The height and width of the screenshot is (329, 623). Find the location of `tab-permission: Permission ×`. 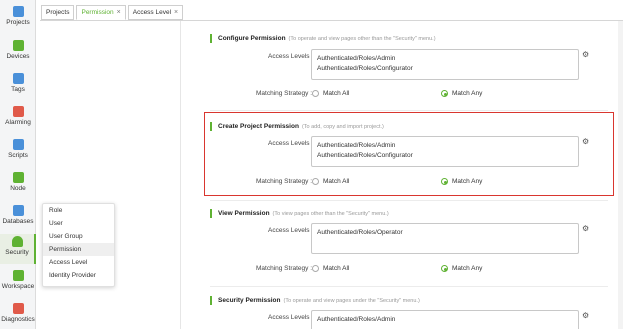

tab-permission: Permission × is located at coordinates (101, 12).